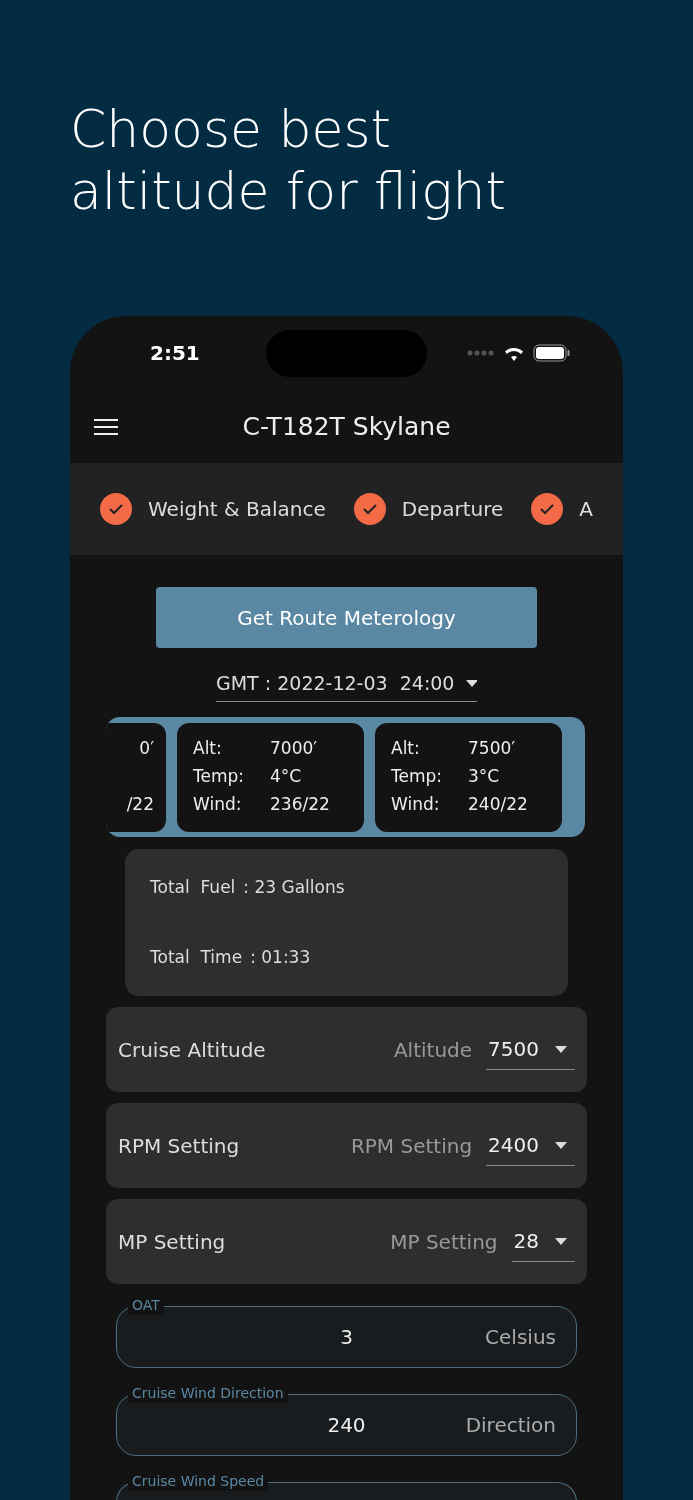 The image size is (693, 1500). What do you see at coordinates (346, 426) in the screenshot?
I see `app-title: C-T182T Skylane` at bounding box center [346, 426].